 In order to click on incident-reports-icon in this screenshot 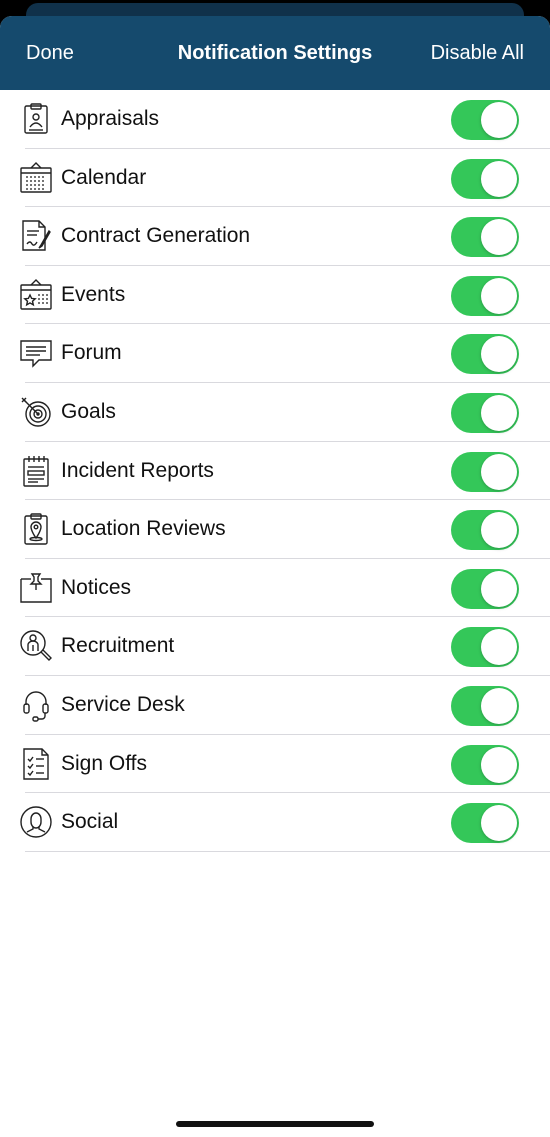, I will do `click(36, 471)`.